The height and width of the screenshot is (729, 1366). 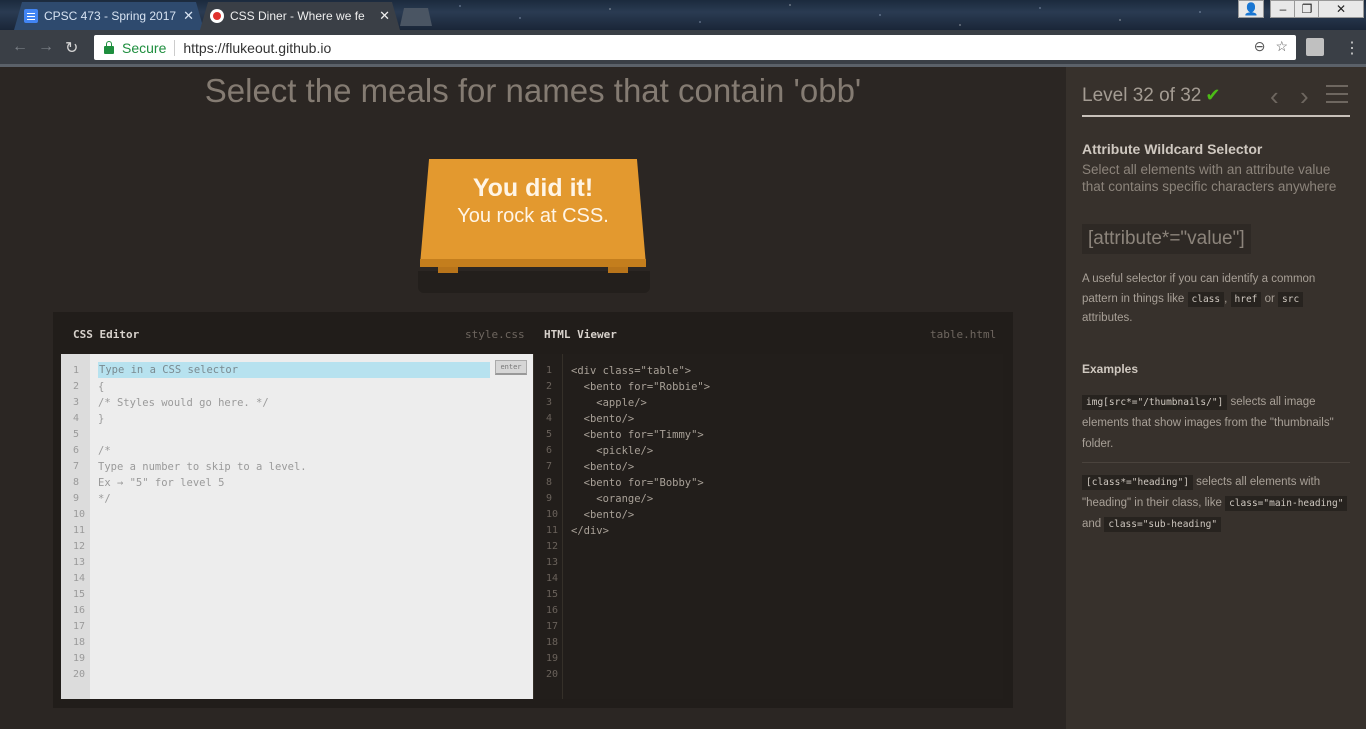 I want to click on examples-divider, so click(x=1216, y=462).